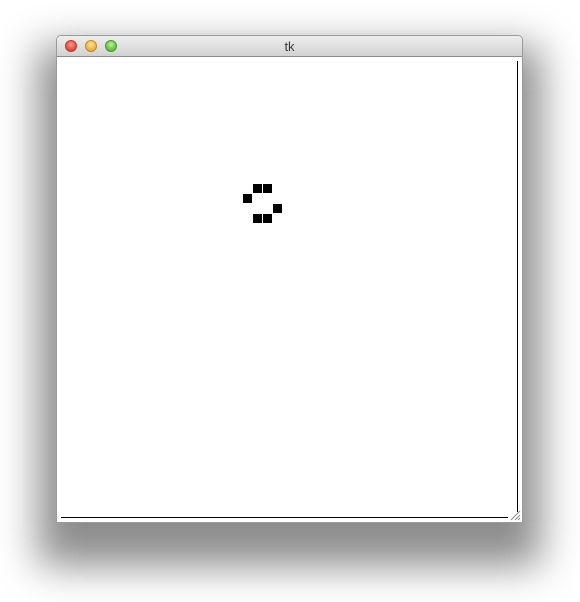  I want to click on canvas-bottom-border, so click(284, 517).